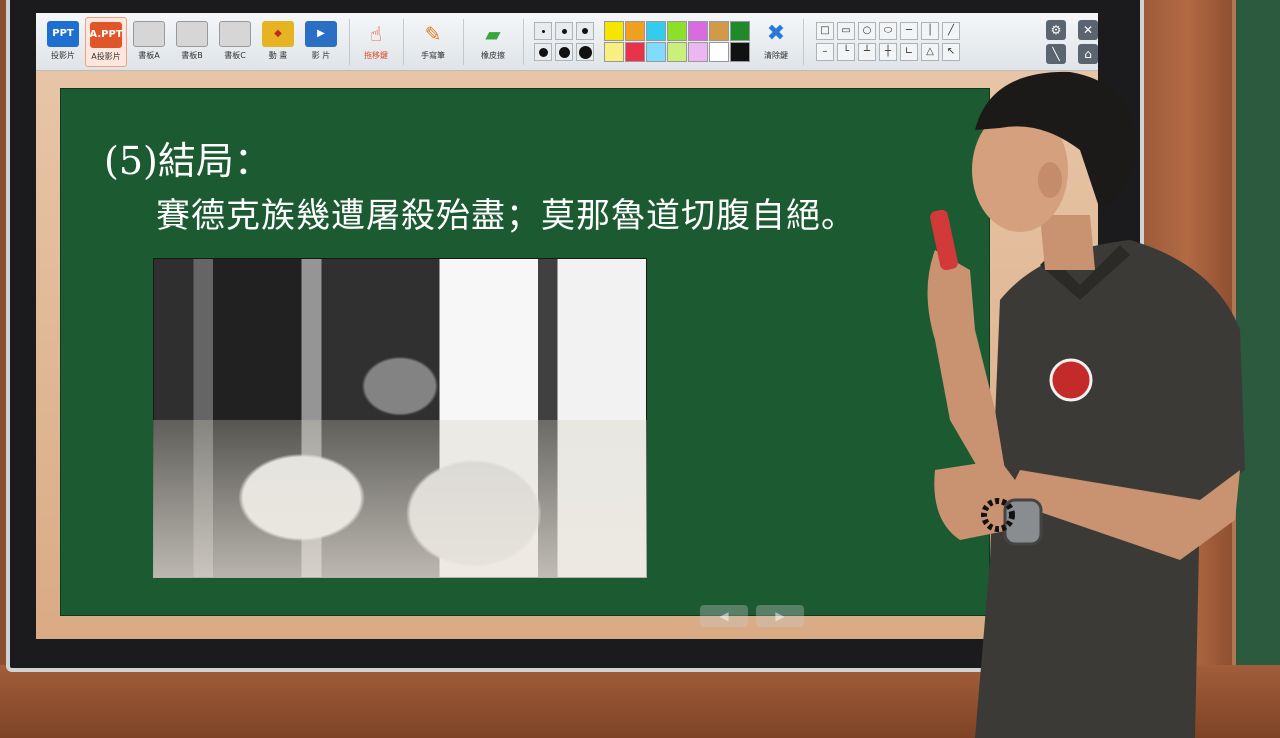  Describe the element at coordinates (1088, 30) in the screenshot. I see `close-icon: ✕` at that location.